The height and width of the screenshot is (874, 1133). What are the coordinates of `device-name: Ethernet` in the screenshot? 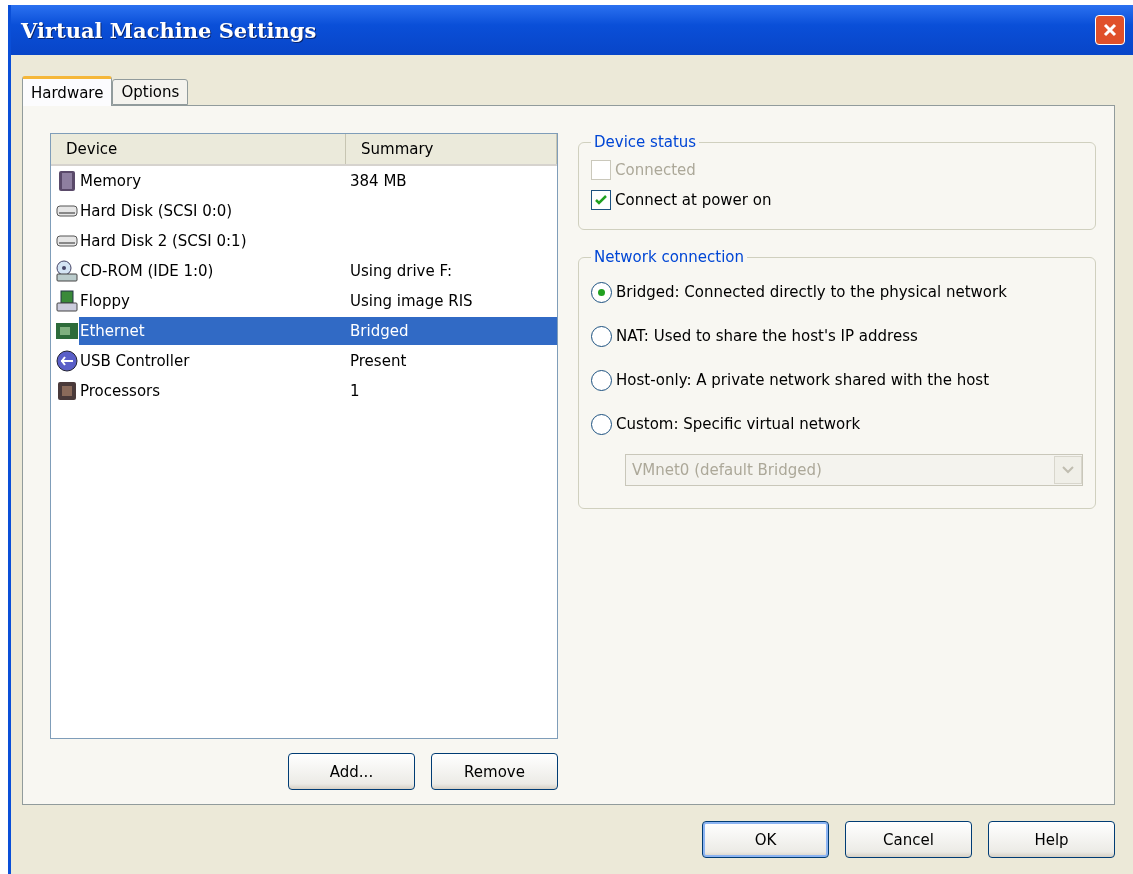 It's located at (214, 331).